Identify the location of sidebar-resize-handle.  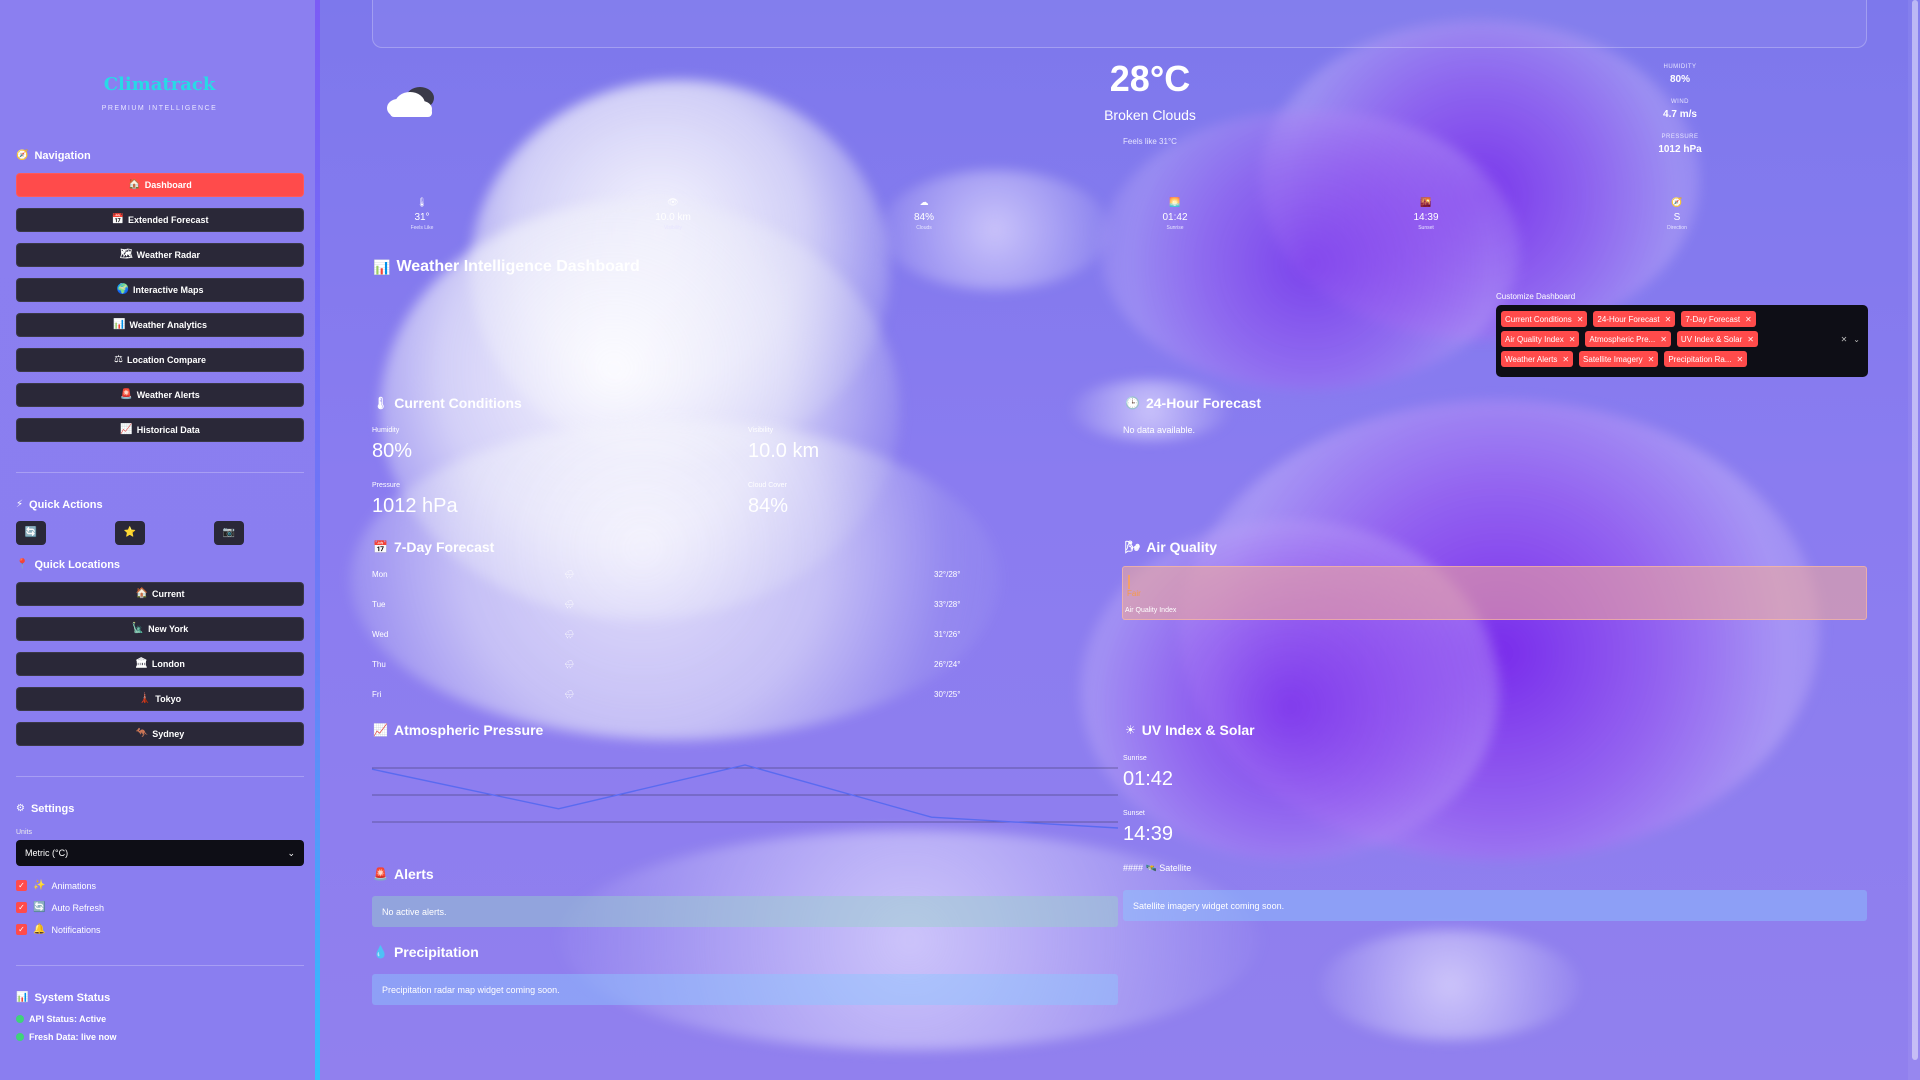
(317, 540).